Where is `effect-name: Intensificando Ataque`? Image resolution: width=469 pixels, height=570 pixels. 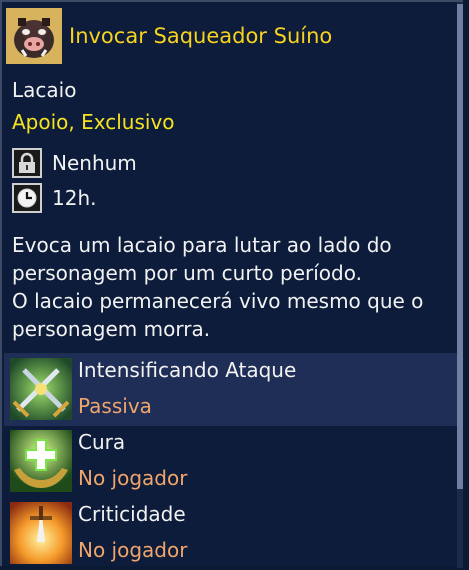 effect-name: Intensificando Ataque is located at coordinates (187, 370).